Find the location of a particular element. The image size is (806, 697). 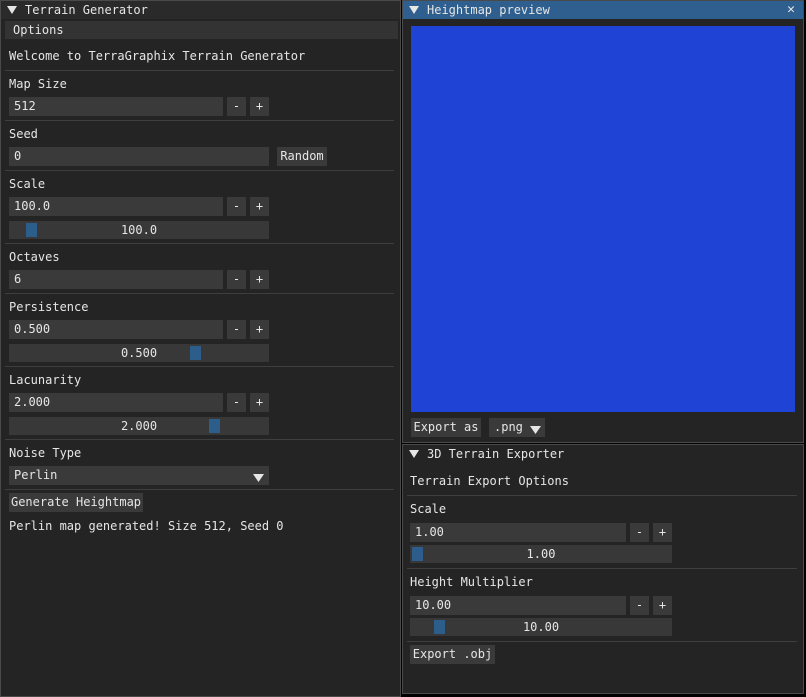

random-seed-button: Random is located at coordinates (302, 156).